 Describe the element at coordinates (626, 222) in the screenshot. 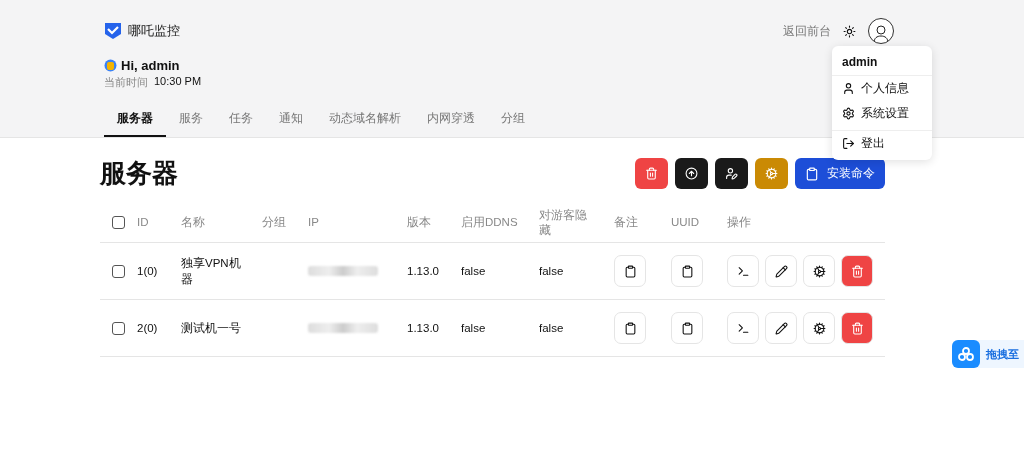

I see `column-header: 备注` at that location.